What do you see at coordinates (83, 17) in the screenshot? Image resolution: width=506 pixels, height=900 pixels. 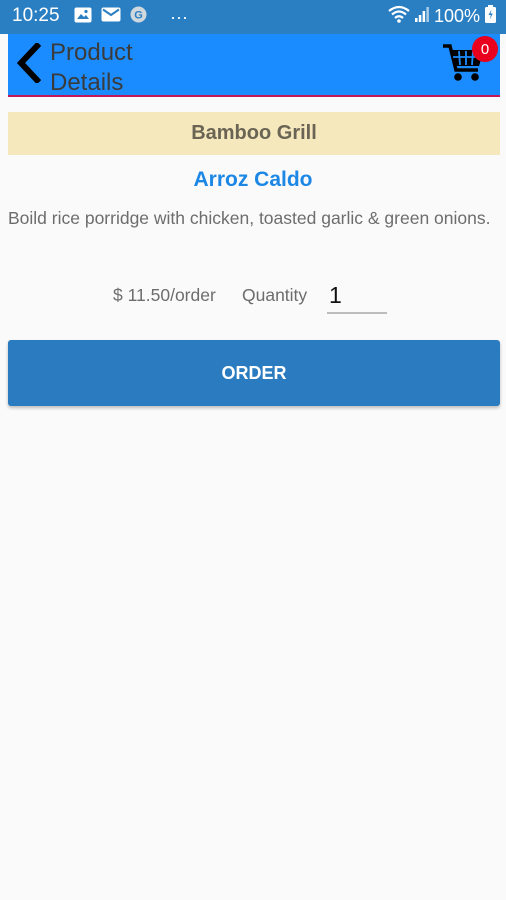 I see `image-icon` at bounding box center [83, 17].